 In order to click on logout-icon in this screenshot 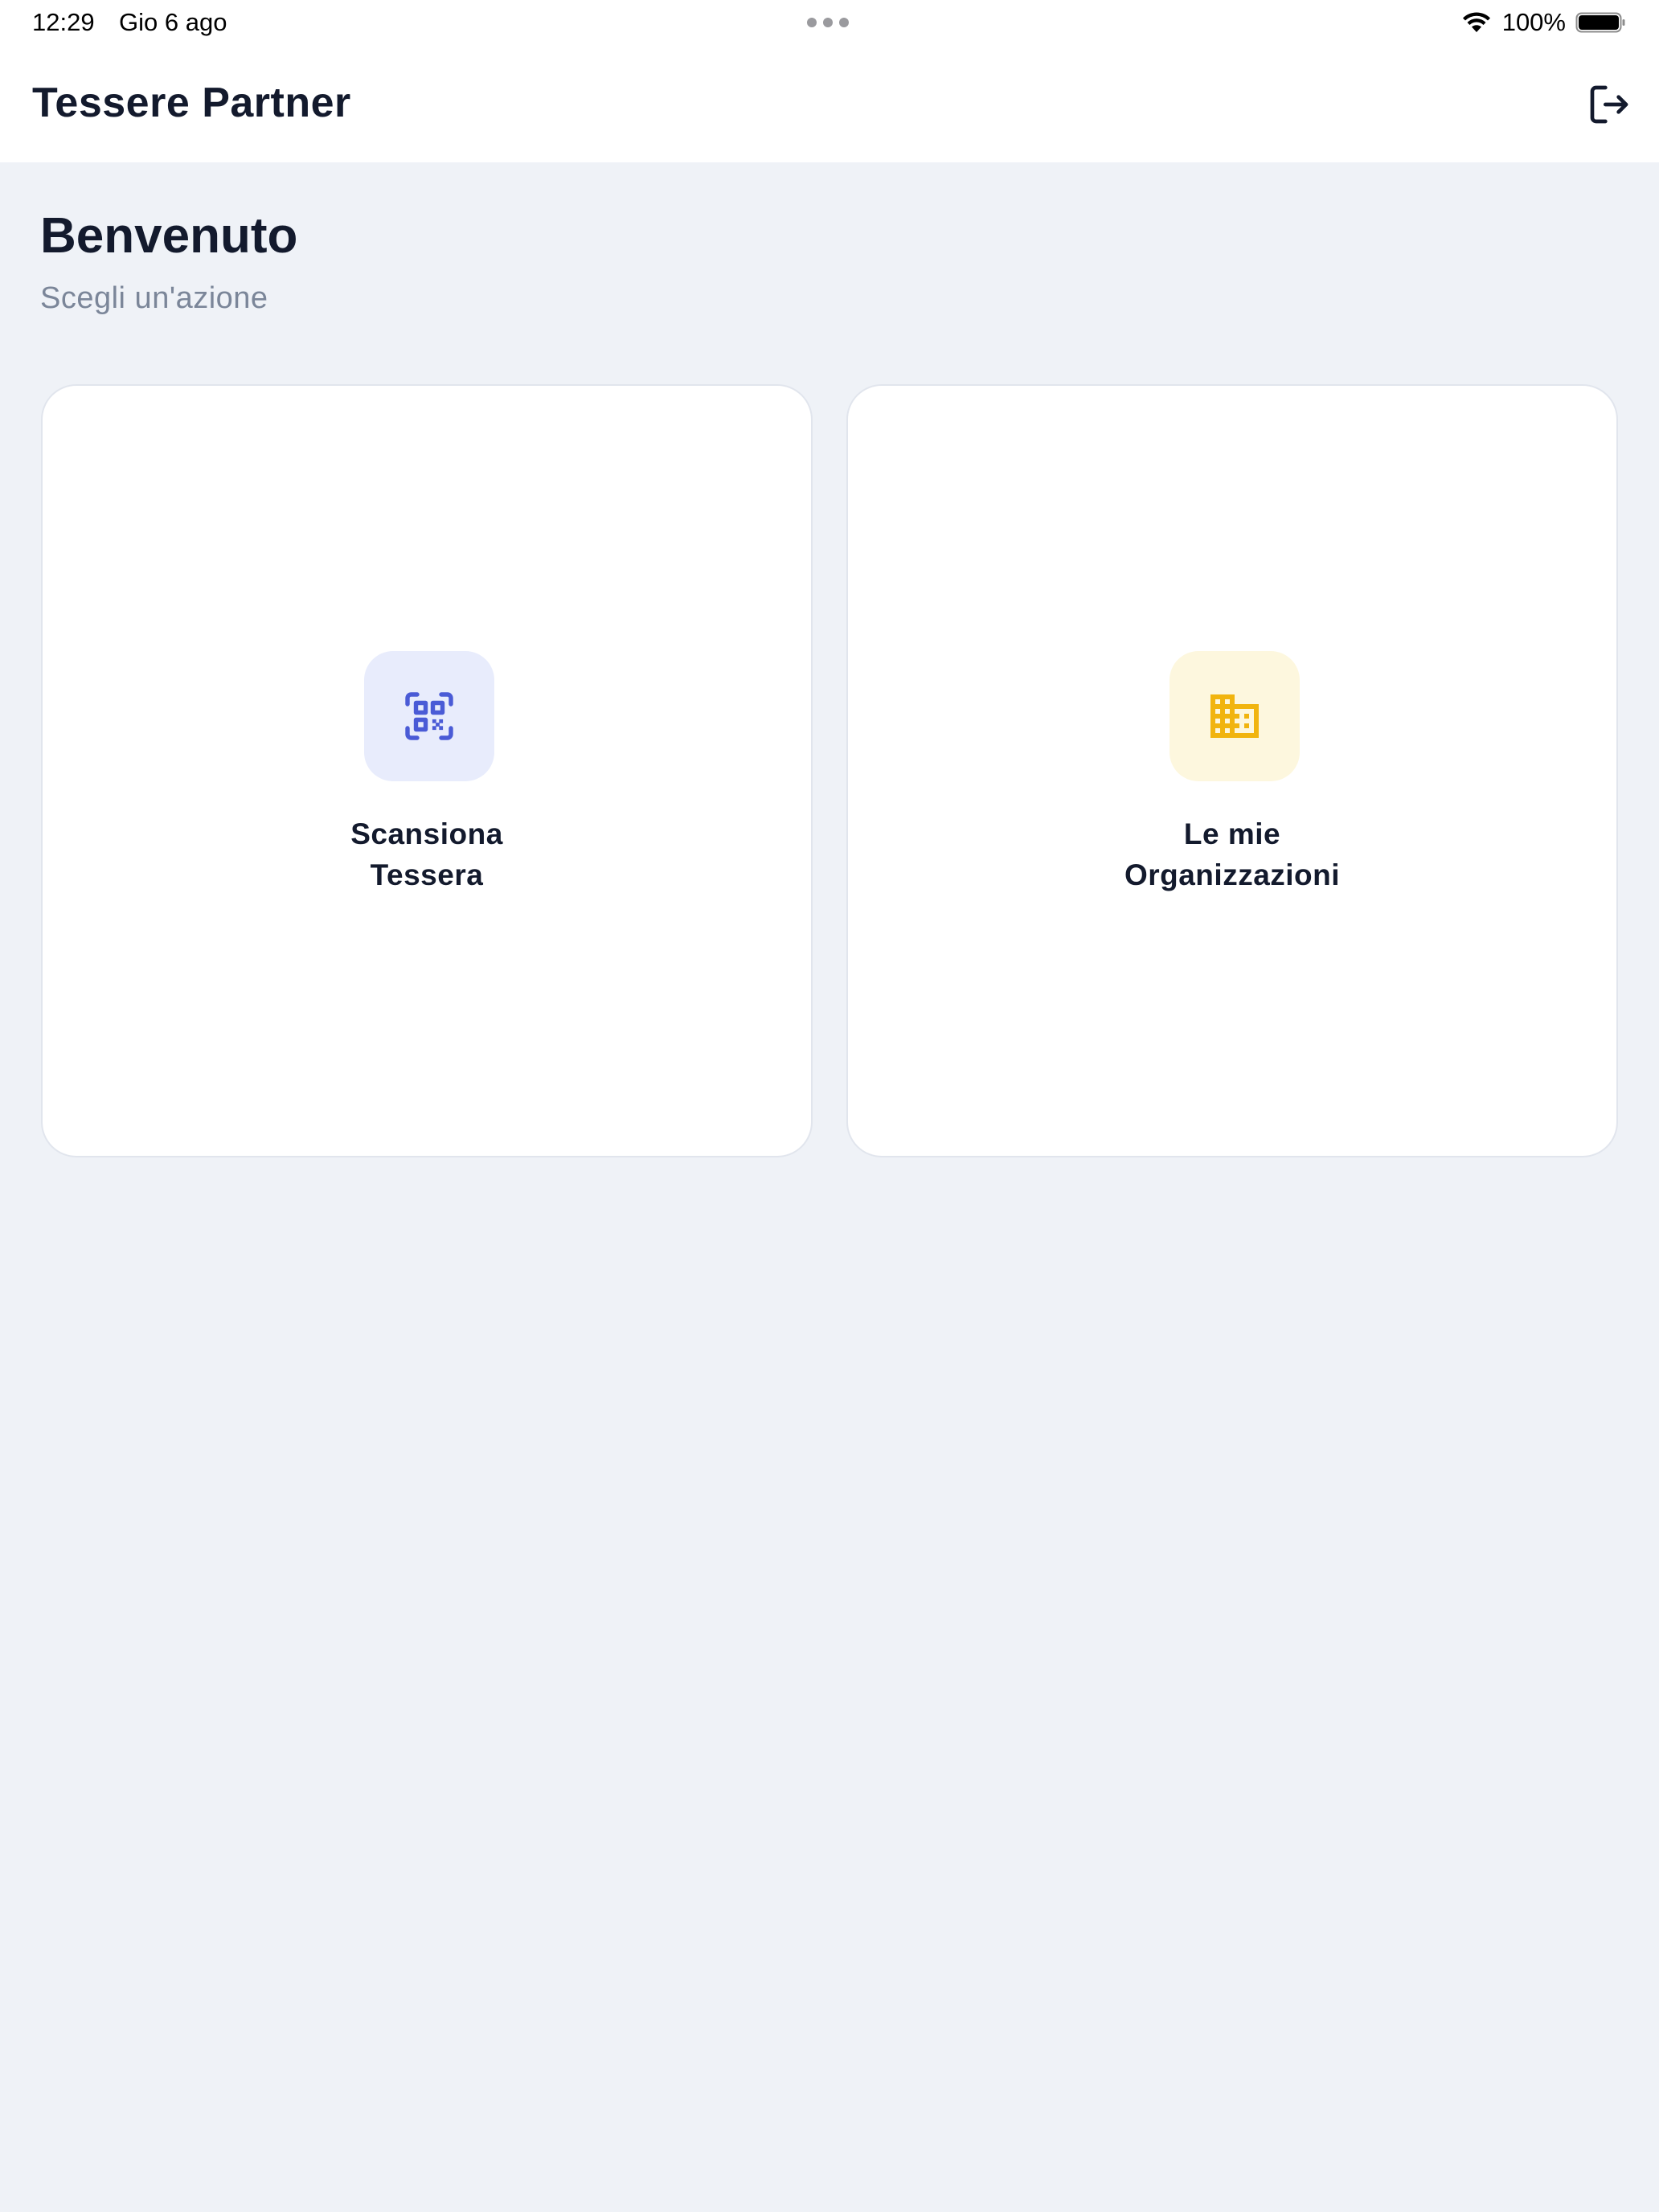, I will do `click(1609, 104)`.